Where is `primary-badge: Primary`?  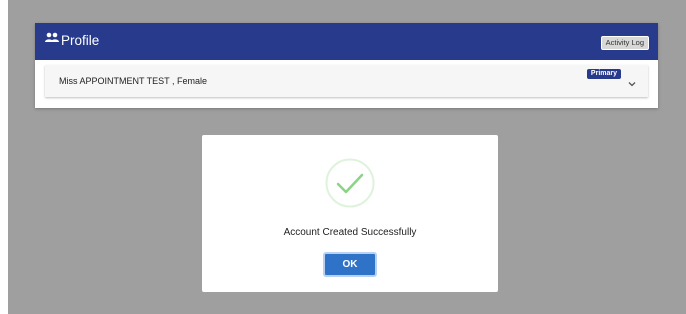
primary-badge: Primary is located at coordinates (603, 74).